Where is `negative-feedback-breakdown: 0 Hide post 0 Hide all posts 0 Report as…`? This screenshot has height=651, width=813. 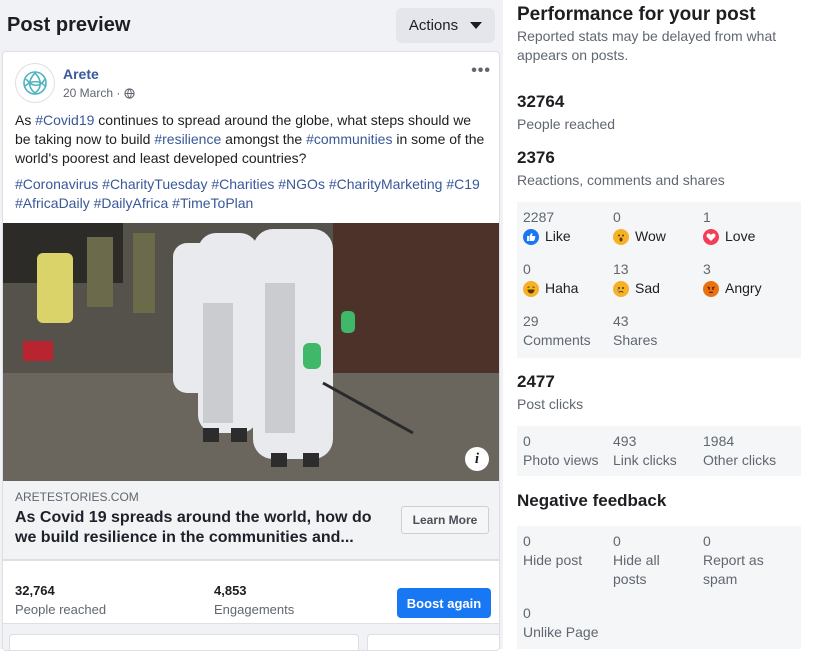
negative-feedback-breakdown: 0 Hide post 0 Hide all posts 0 Report as… is located at coordinates (659, 587).